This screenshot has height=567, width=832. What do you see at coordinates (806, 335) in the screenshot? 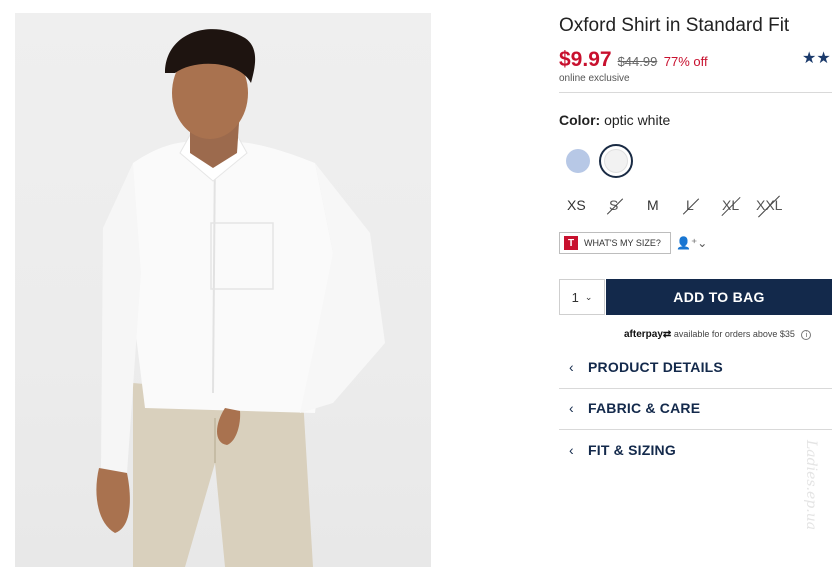
I see `info-icon: i` at bounding box center [806, 335].